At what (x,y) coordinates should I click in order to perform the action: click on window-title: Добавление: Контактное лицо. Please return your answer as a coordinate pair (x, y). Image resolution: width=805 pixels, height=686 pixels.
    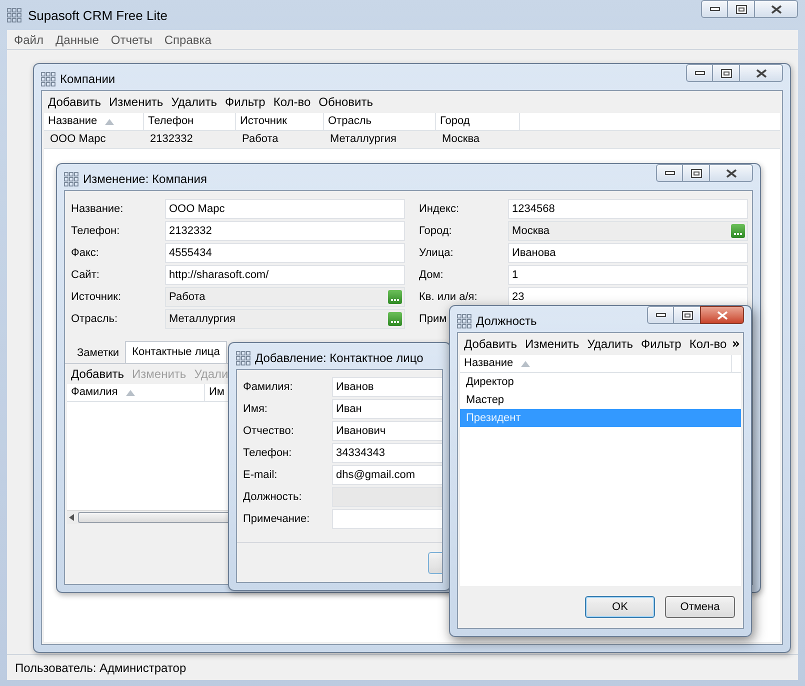
    Looking at the image, I should click on (339, 358).